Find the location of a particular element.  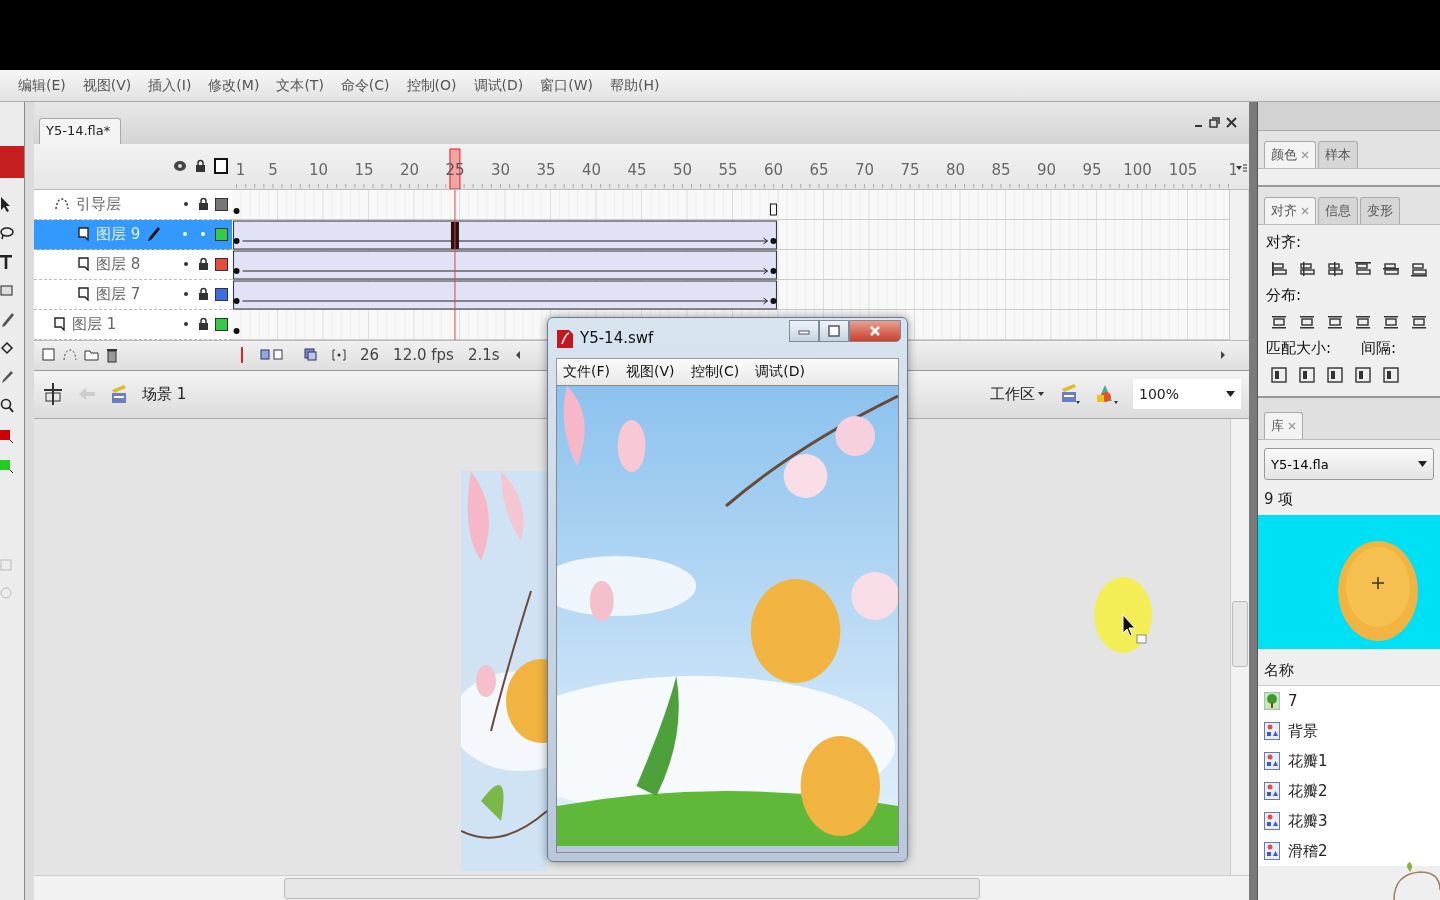

menu-item: 控制(O) is located at coordinates (431, 85).